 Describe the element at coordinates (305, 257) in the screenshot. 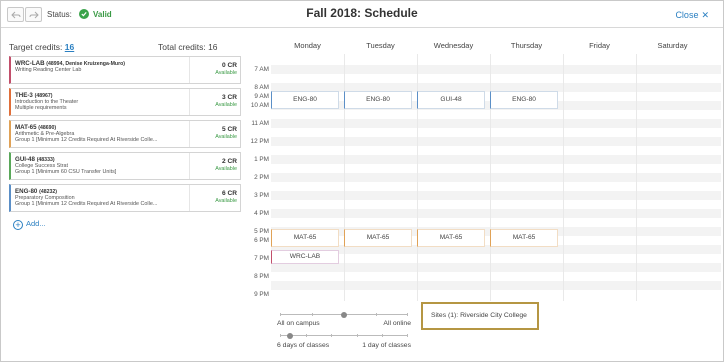

I see `class-block-wrc-lab: WRC-LAB` at that location.